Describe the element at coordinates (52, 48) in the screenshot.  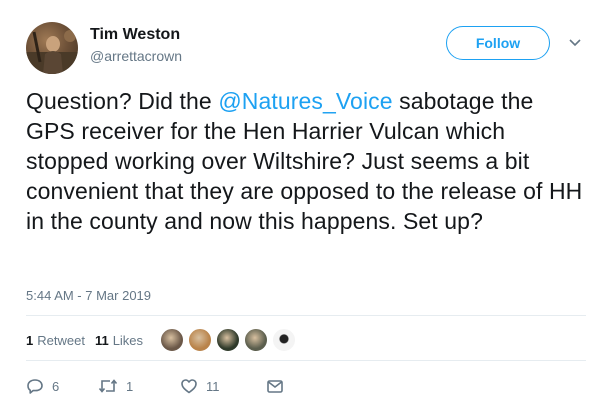
I see `user-avatar` at that location.